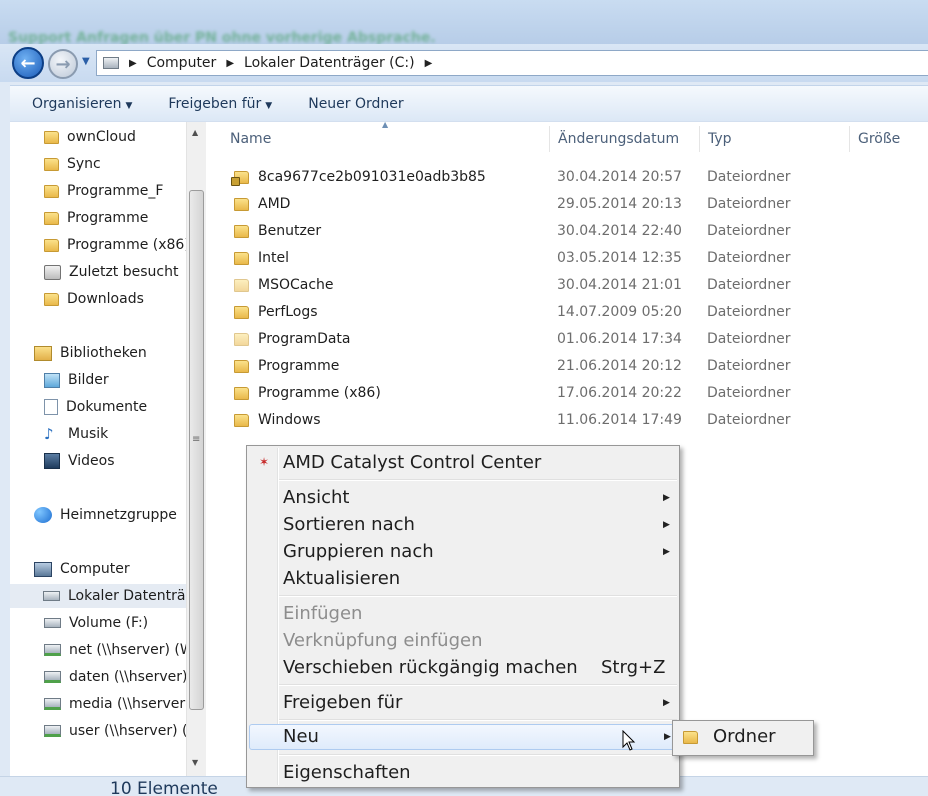 The image size is (928, 796). Describe the element at coordinates (463, 498) in the screenshot. I see `menu-item-view: Ansicht ▶` at that location.